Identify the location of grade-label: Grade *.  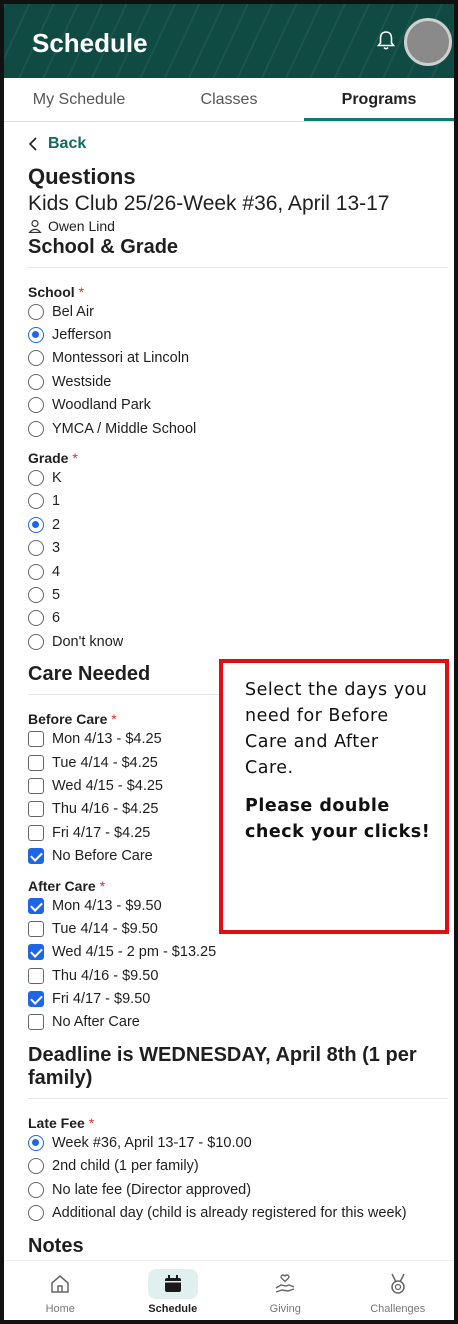
(53, 458).